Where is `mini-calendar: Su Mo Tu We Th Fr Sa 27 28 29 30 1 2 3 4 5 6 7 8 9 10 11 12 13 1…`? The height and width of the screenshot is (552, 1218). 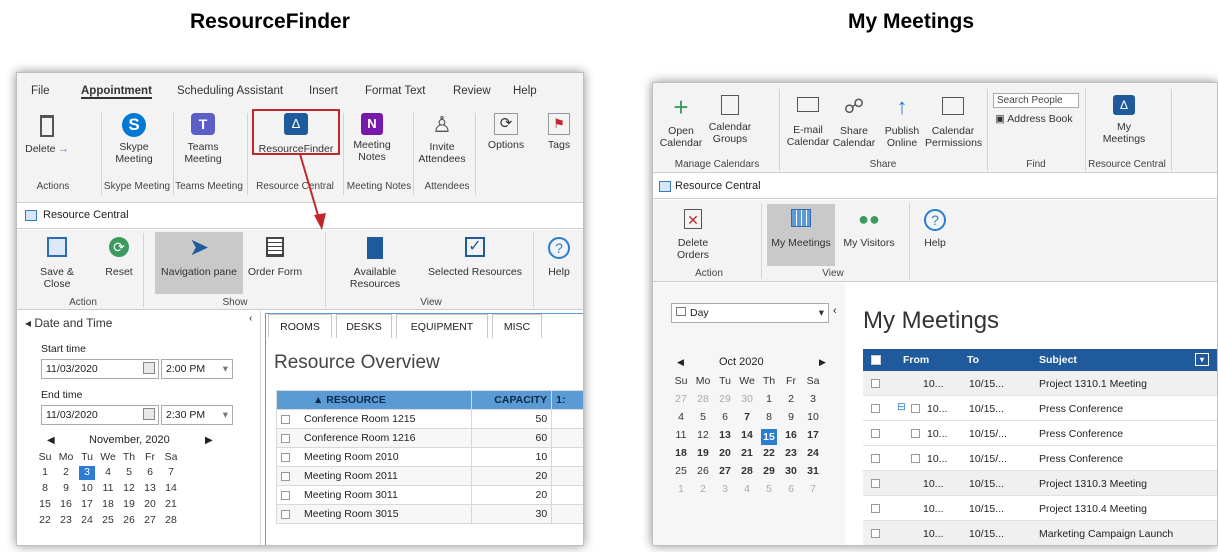
mini-calendar: Su Mo Tu We Th Fr Sa 27 28 29 30 1 2 3 4 5 6 7 8 9 10 11 12 13 1… is located at coordinates (753, 440).